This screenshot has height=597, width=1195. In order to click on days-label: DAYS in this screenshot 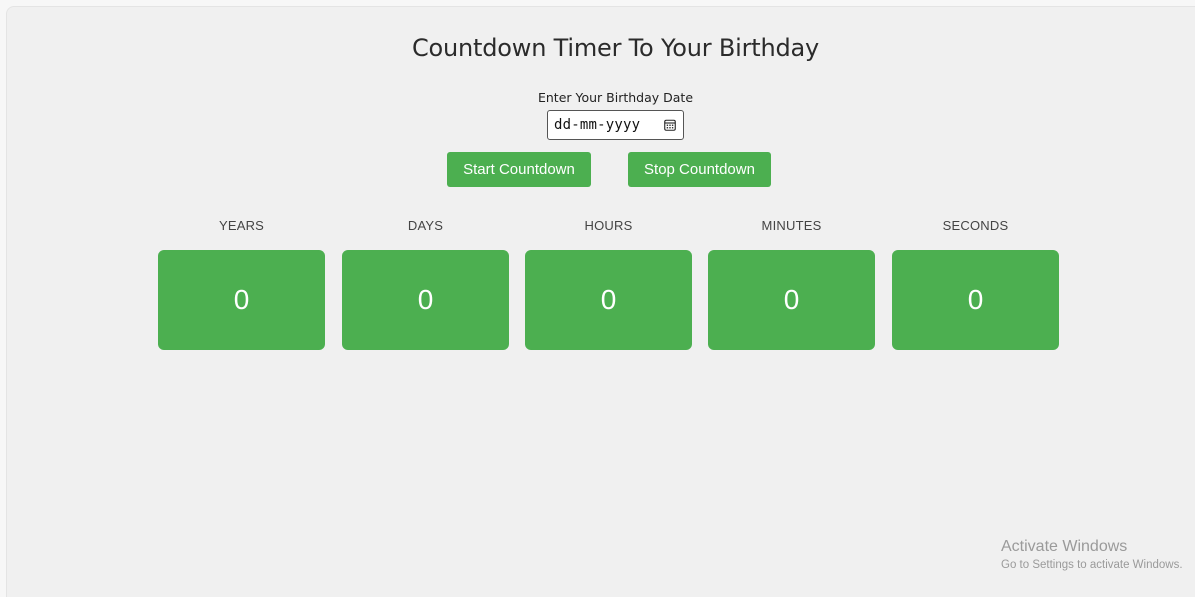, I will do `click(425, 225)`.